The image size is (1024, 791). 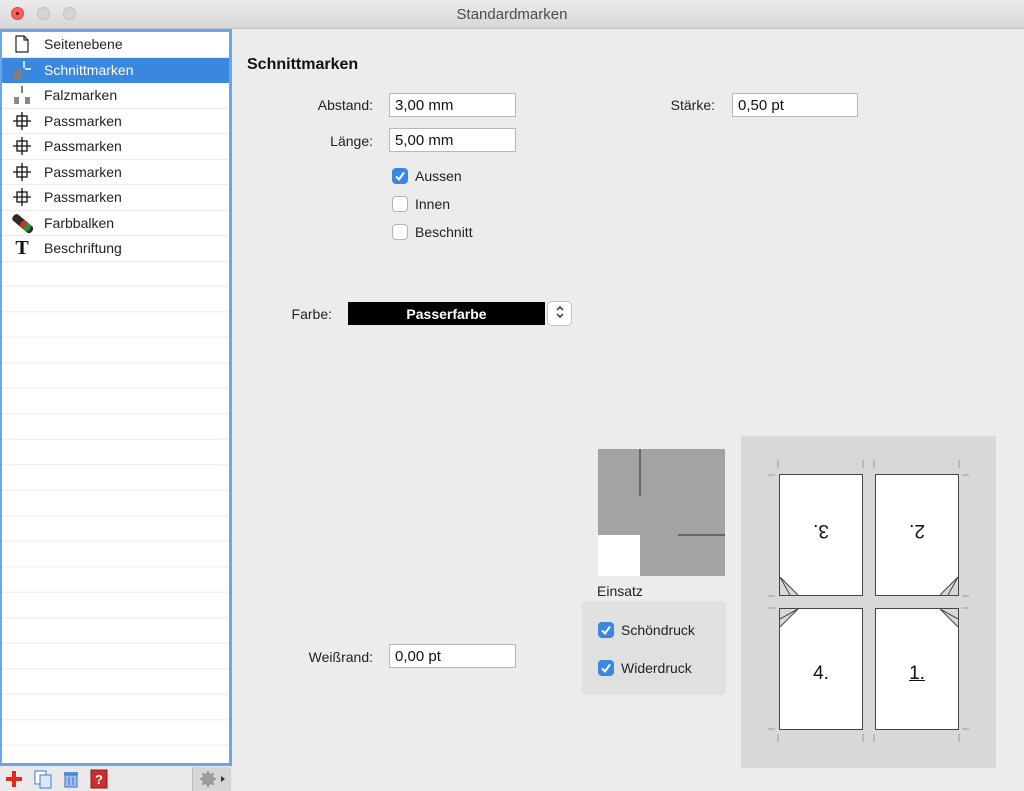 I want to click on section-title: Schnittmarken, so click(x=303, y=64).